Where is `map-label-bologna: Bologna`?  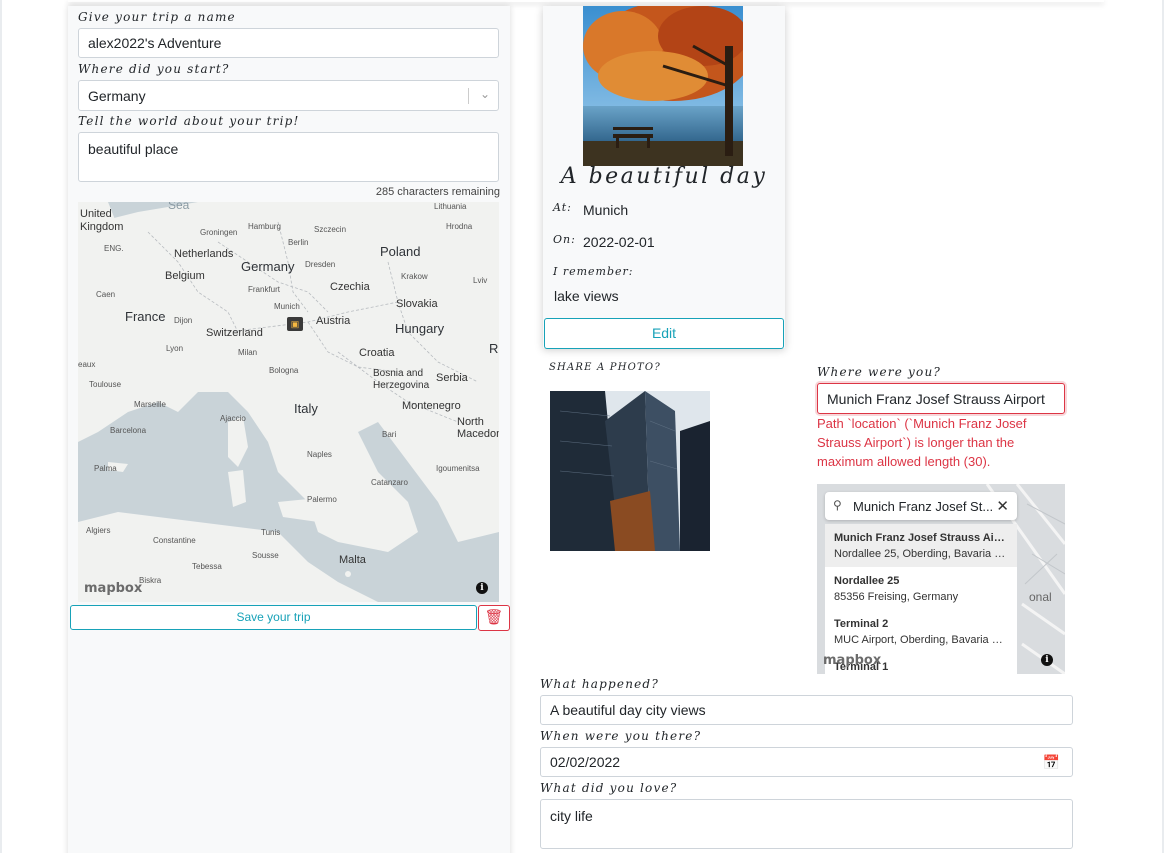 map-label-bologna: Bologna is located at coordinates (284, 370).